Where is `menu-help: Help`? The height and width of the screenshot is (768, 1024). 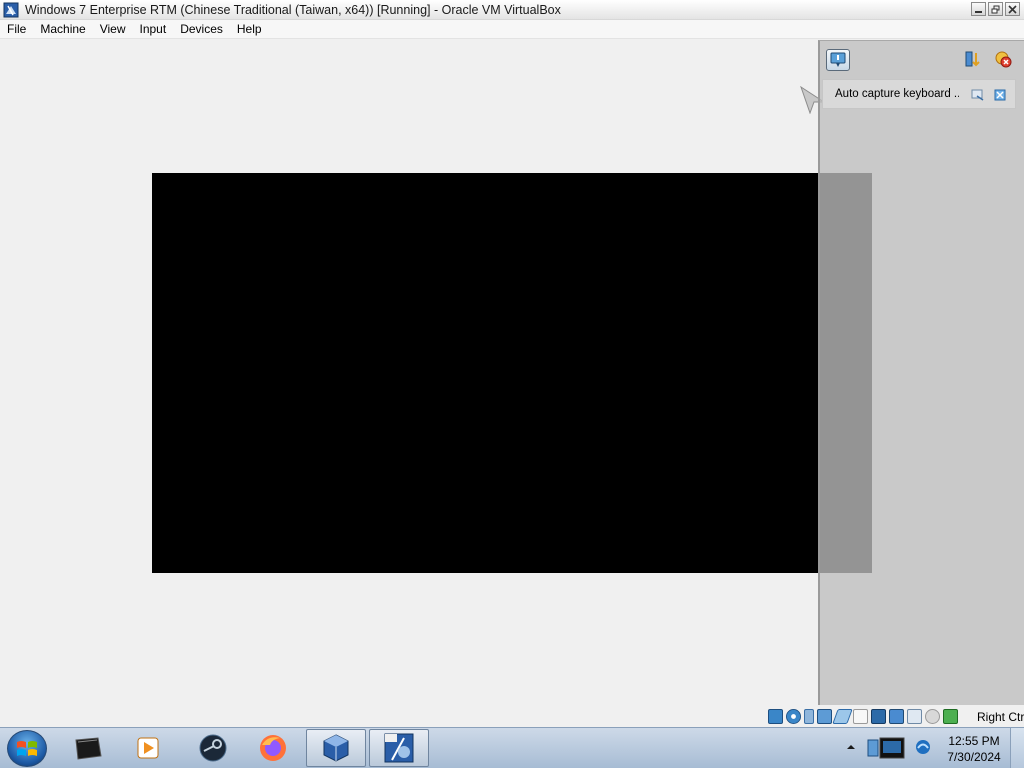 menu-help: Help is located at coordinates (249, 29).